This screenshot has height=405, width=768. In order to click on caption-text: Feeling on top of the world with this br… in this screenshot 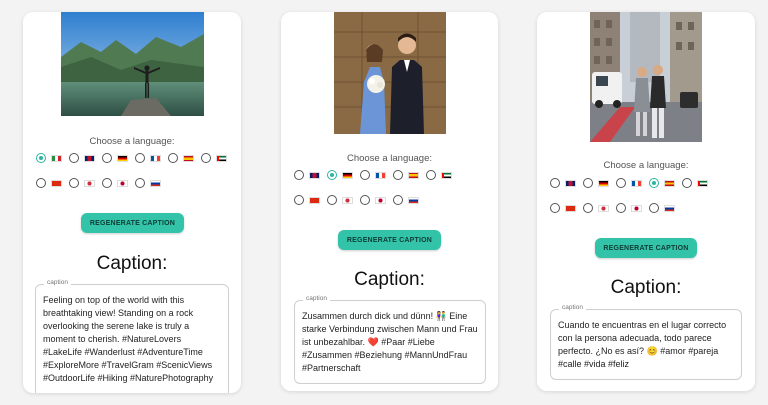, I will do `click(132, 339)`.